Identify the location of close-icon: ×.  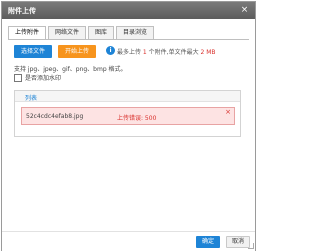
(244, 10).